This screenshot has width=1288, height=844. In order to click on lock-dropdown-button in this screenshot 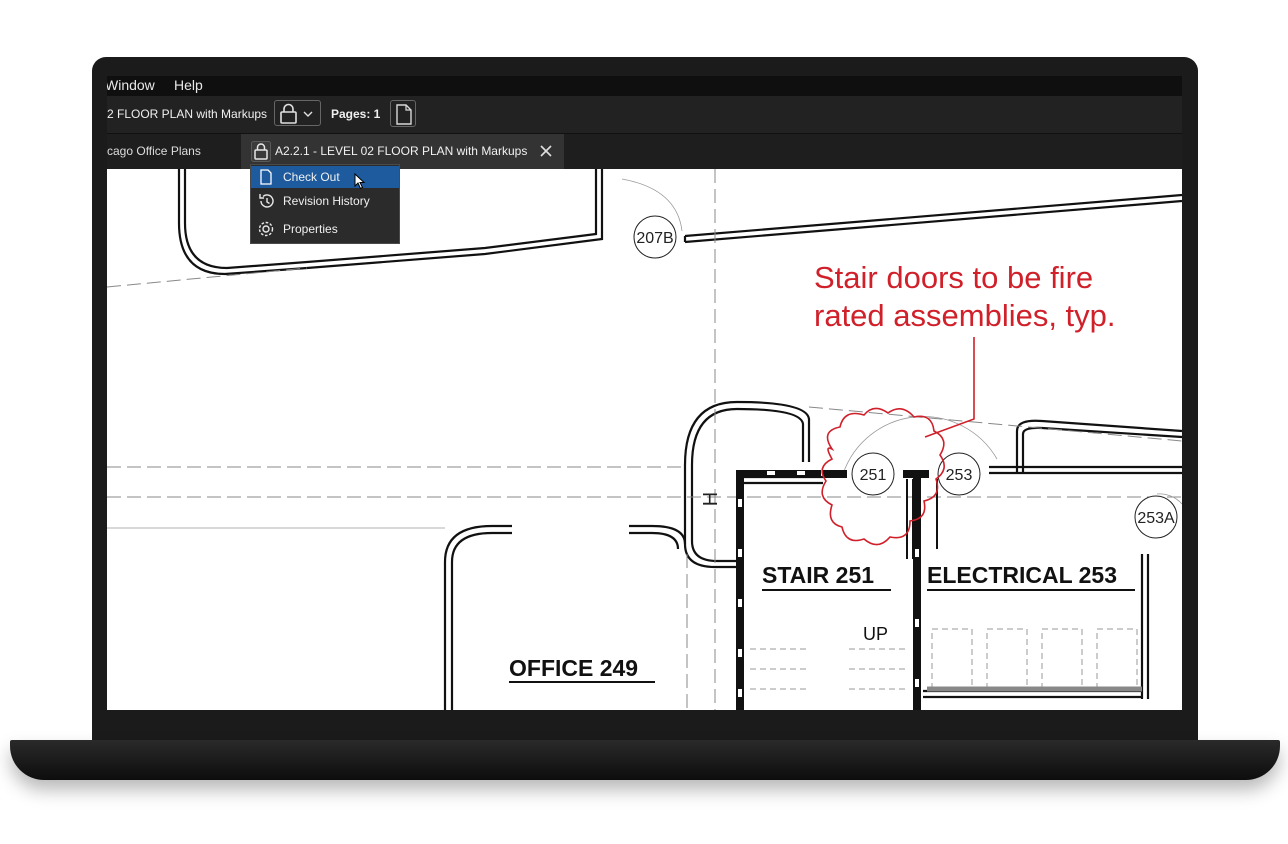, I will do `click(297, 113)`.